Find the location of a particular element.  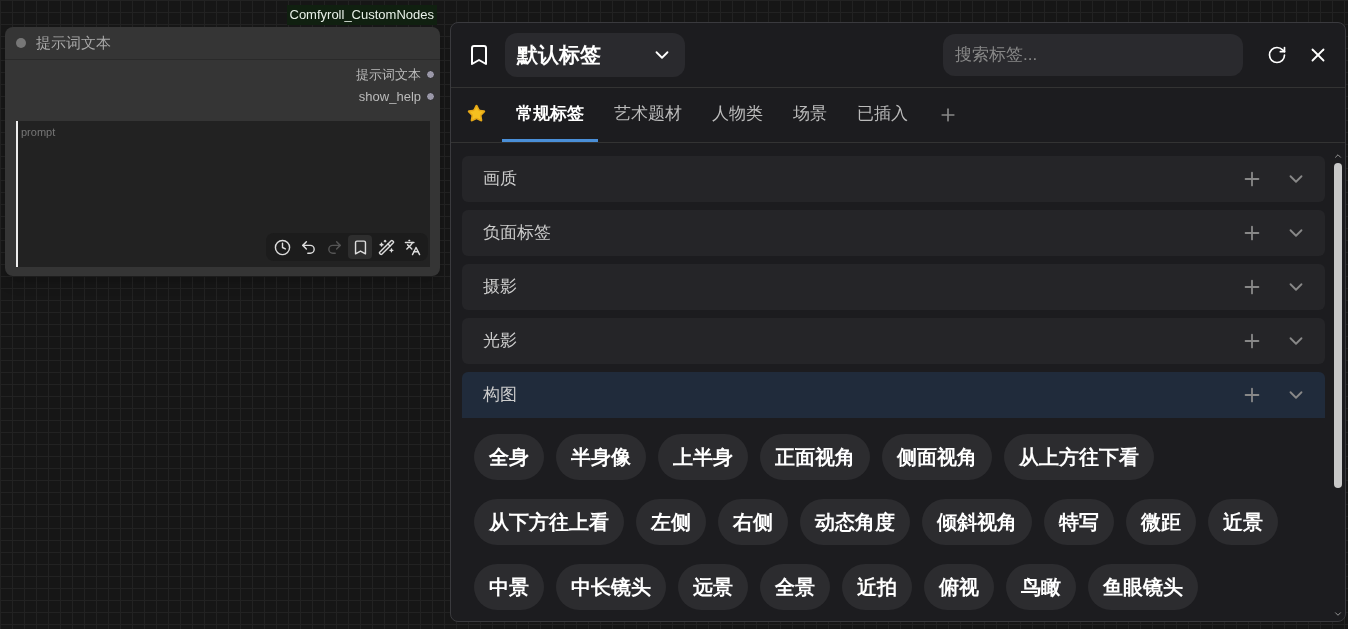

tag-chip: 特写 is located at coordinates (1079, 522).